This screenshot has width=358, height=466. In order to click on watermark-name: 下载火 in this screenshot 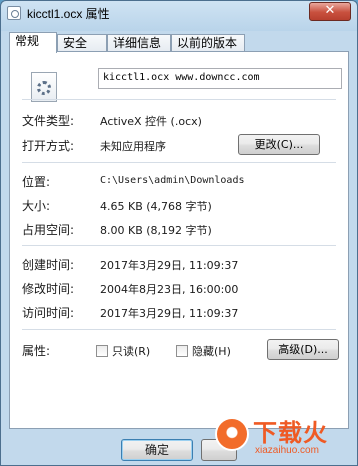, I will do `click(290, 433)`.